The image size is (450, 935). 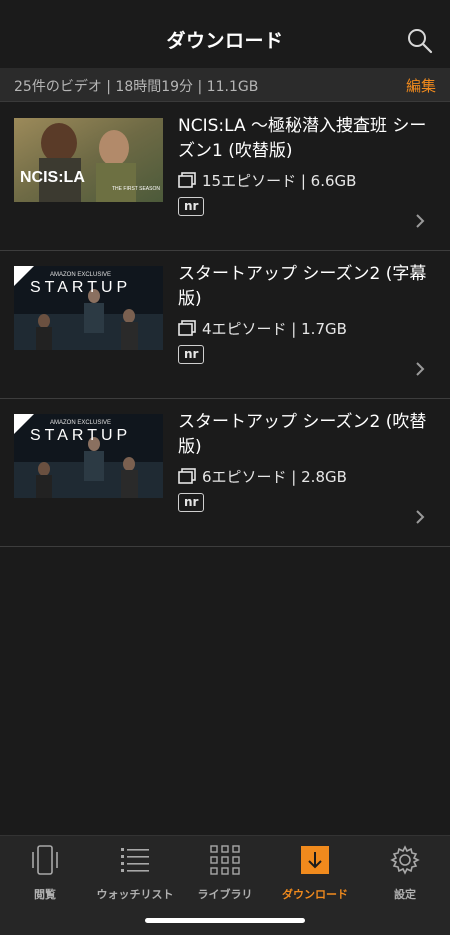 I want to click on item-meta-text: 4エピソード | 1.7GB, so click(x=274, y=328).